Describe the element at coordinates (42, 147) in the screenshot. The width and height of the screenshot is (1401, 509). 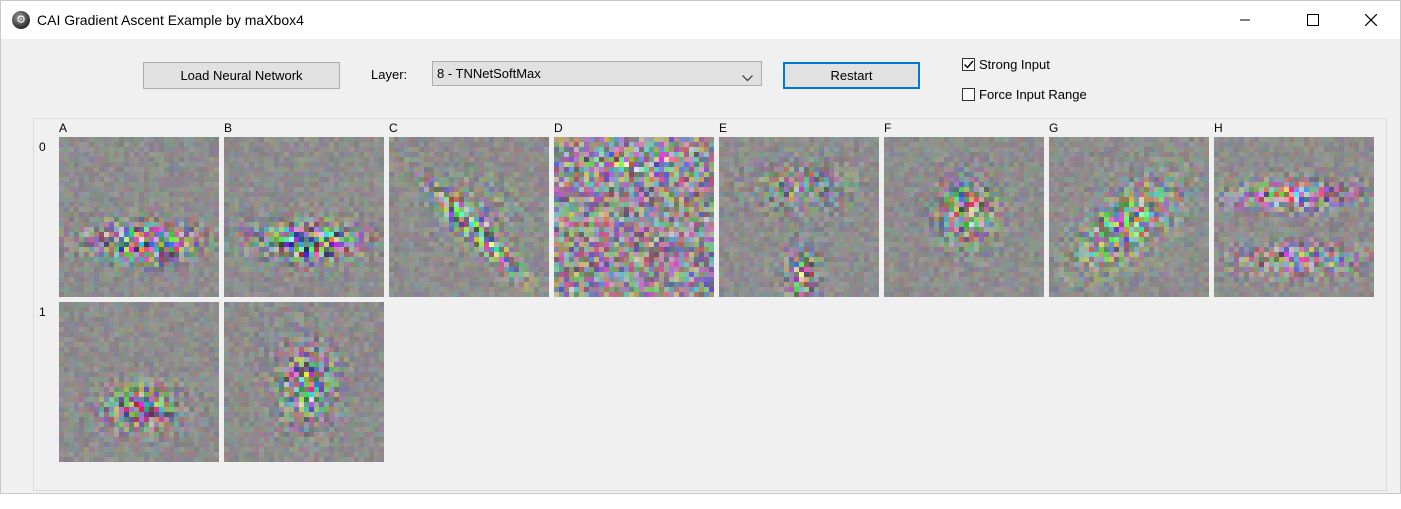
I see `row-label-0: 0` at that location.